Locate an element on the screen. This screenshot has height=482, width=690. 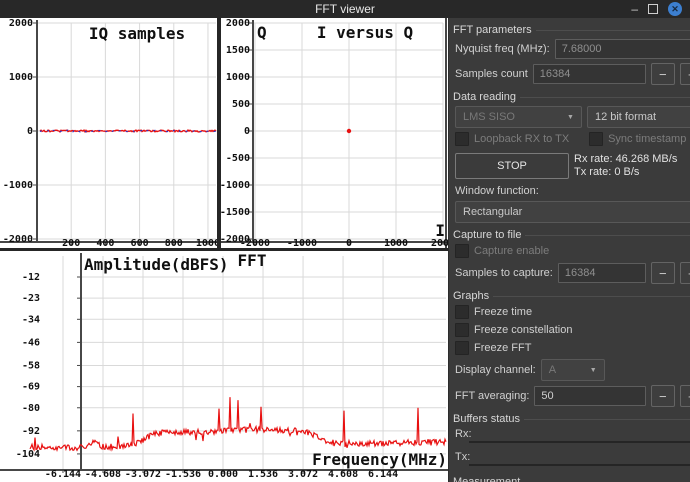
capture-enable-label: Capture enable is located at coordinates (512, 251).